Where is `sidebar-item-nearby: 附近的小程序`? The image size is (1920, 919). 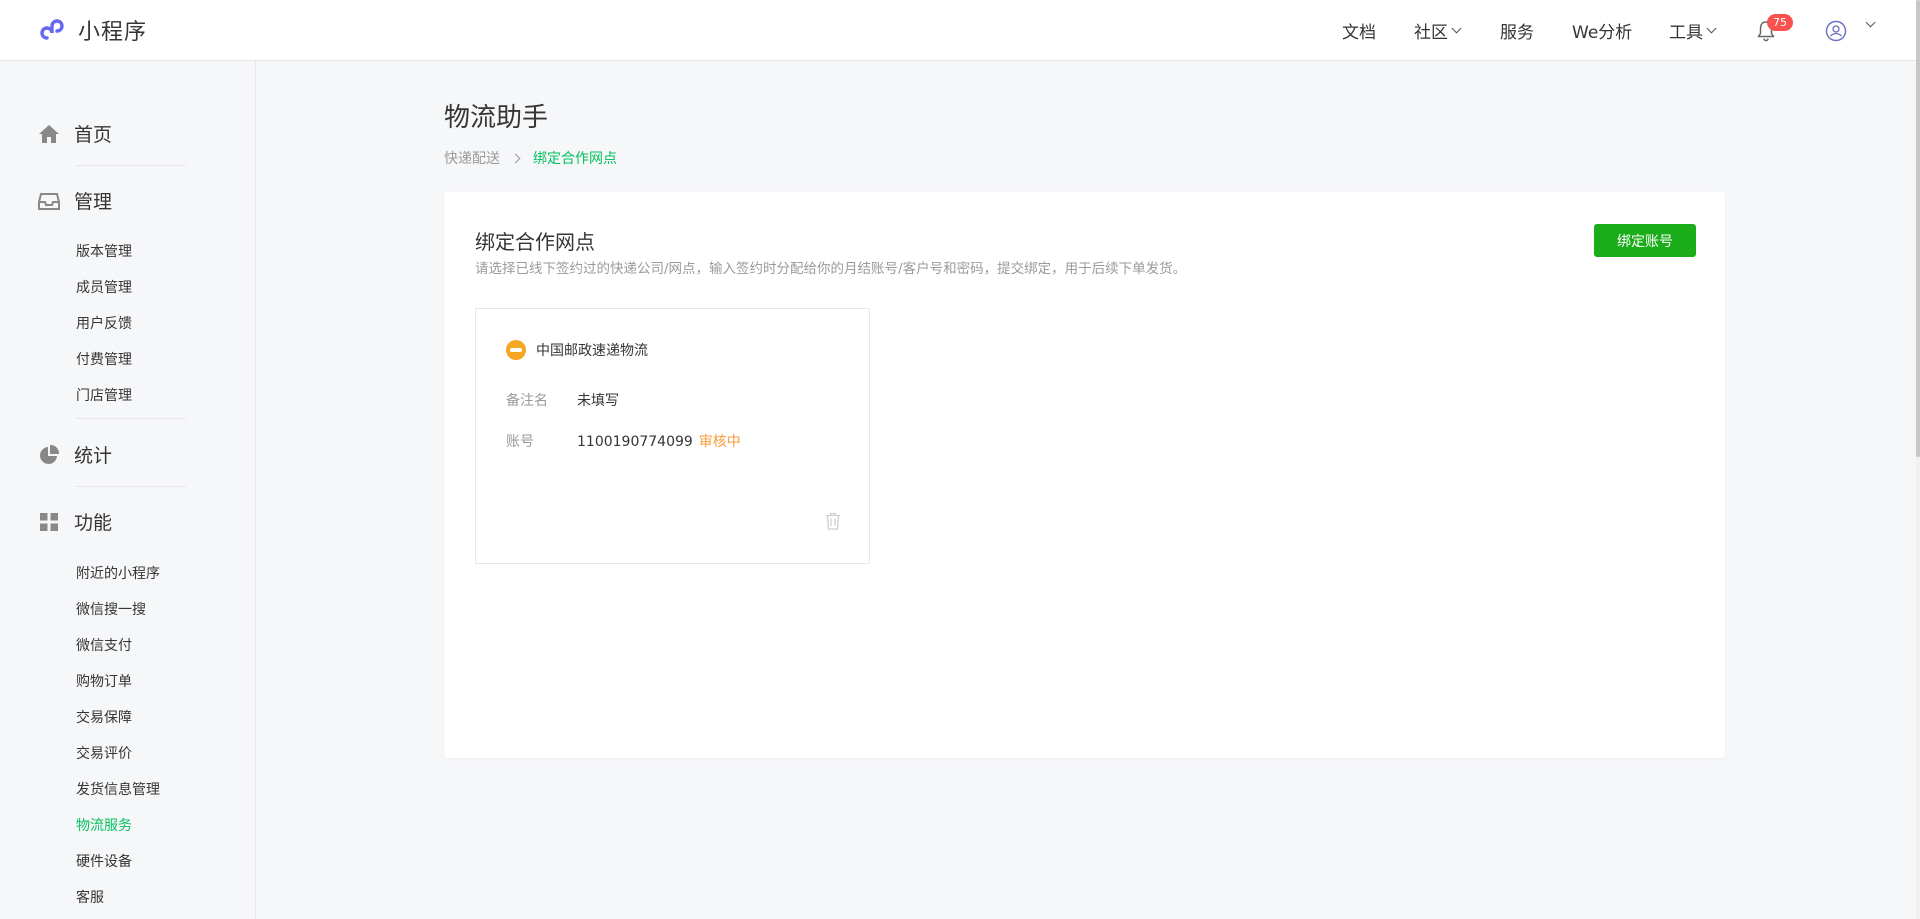
sidebar-item-nearby: 附近的小程序 is located at coordinates (118, 573).